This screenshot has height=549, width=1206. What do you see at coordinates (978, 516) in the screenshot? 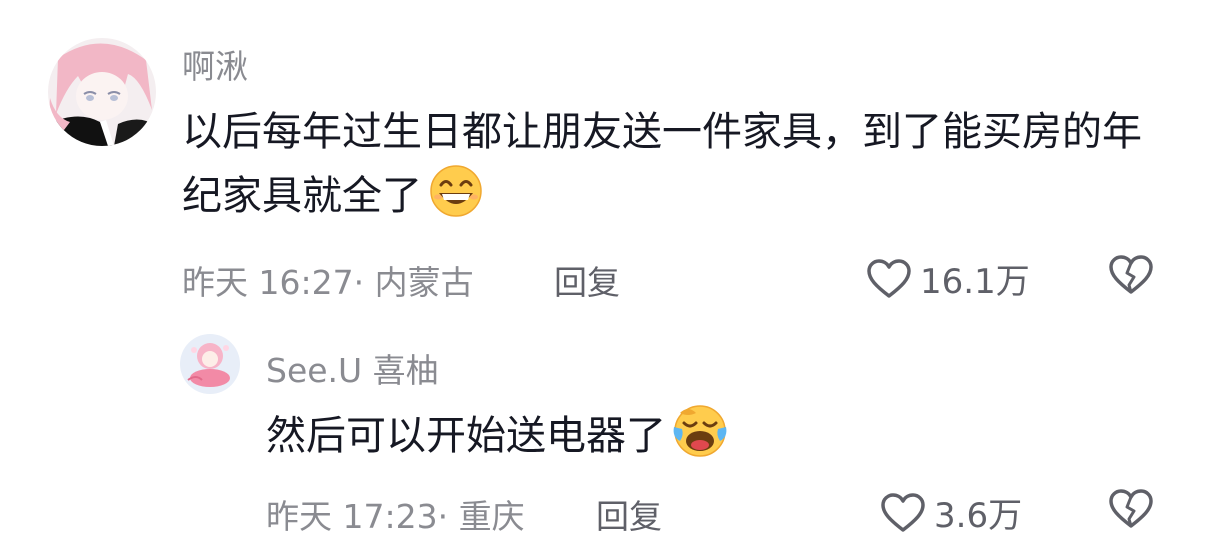
I see `like-count: 3.6万` at bounding box center [978, 516].